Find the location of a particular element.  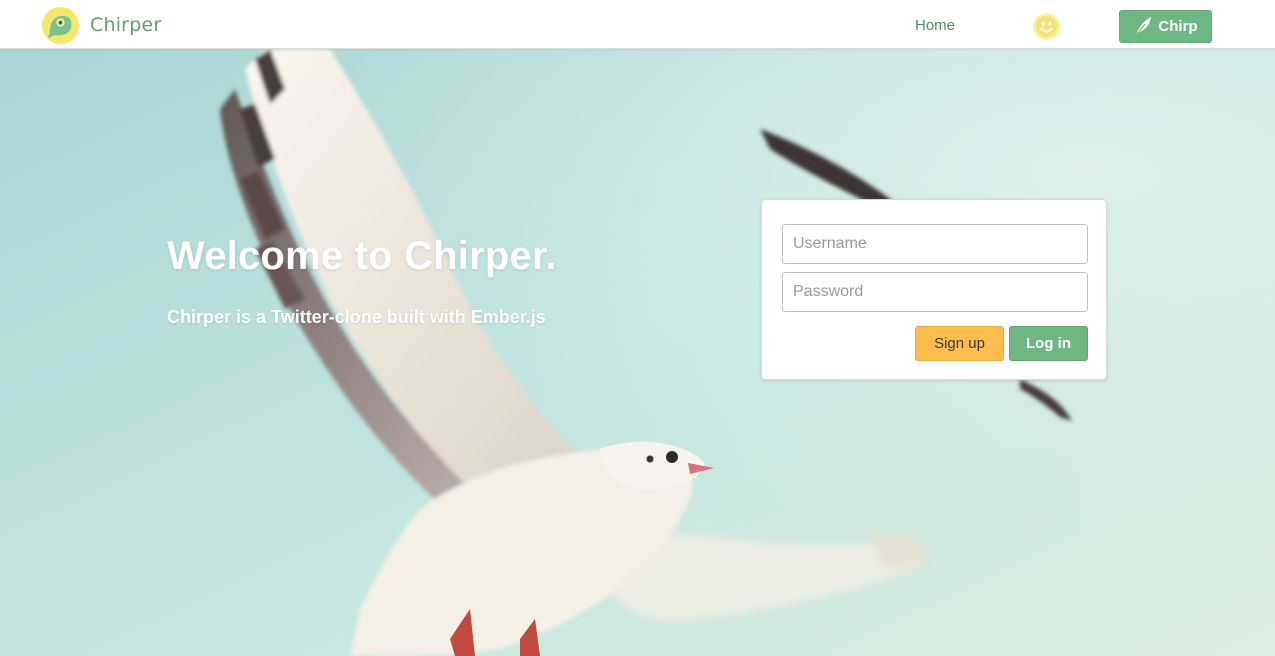

chirp-button: Chirp is located at coordinates (1165, 26).